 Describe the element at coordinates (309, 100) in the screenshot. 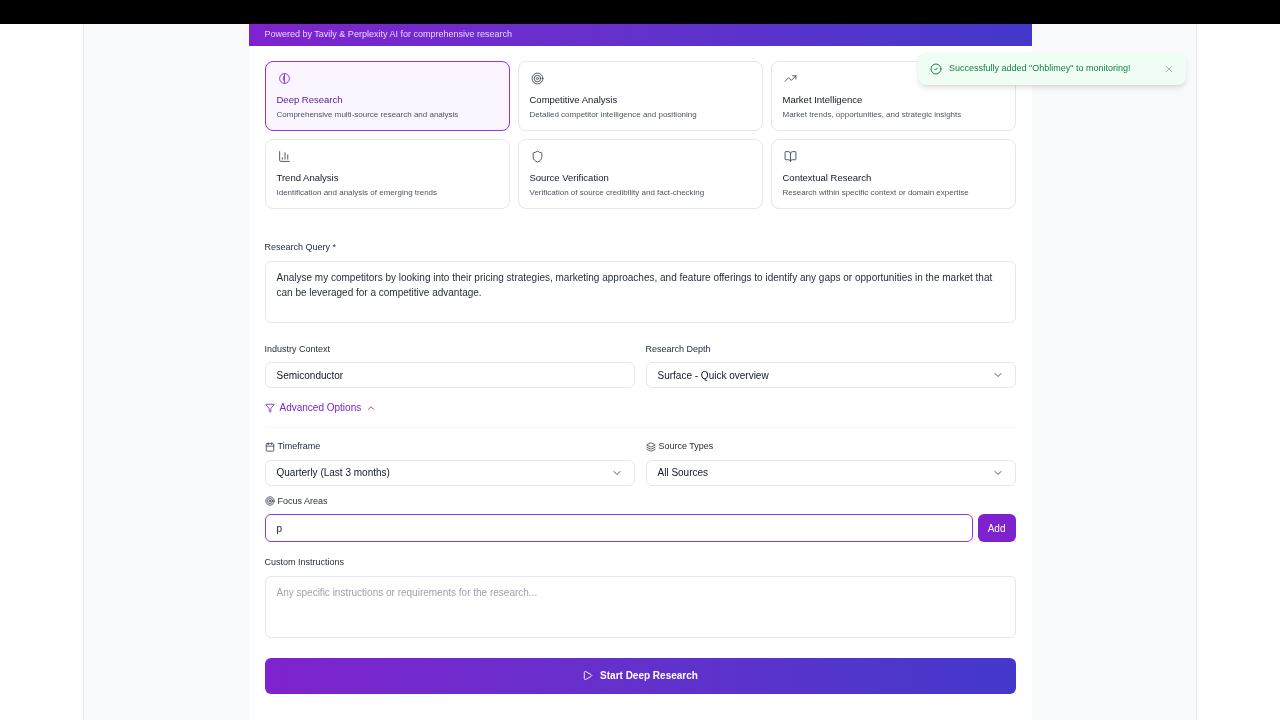

I see `card-title: Deep Research` at that location.